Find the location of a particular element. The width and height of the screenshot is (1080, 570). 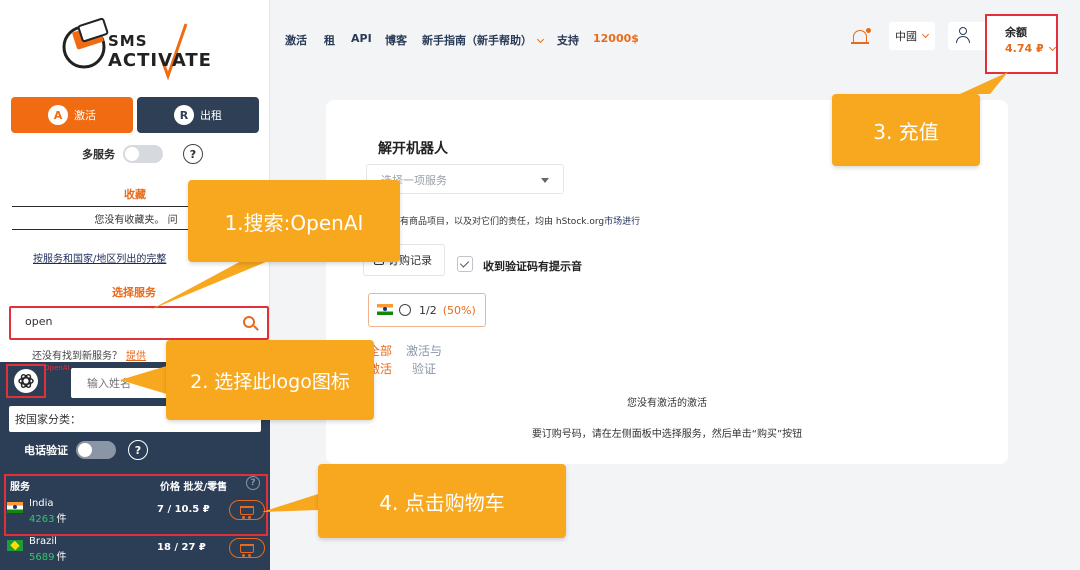

service-search-input is located at coordinates (125, 321).